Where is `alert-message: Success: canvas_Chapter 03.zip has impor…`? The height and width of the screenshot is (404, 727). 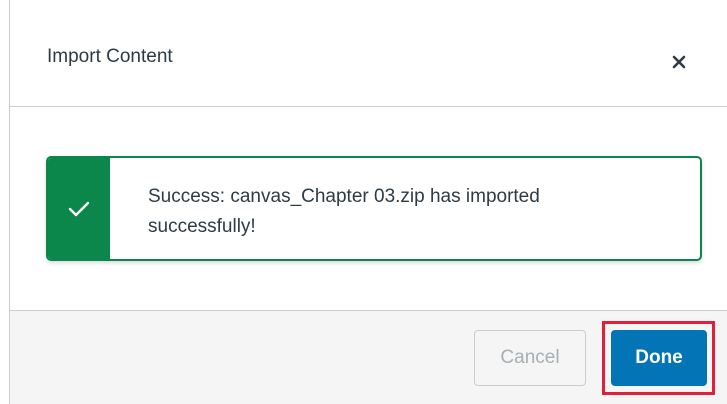 alert-message: Success: canvas_Chapter 03.zip has impor… is located at coordinates (344, 211).